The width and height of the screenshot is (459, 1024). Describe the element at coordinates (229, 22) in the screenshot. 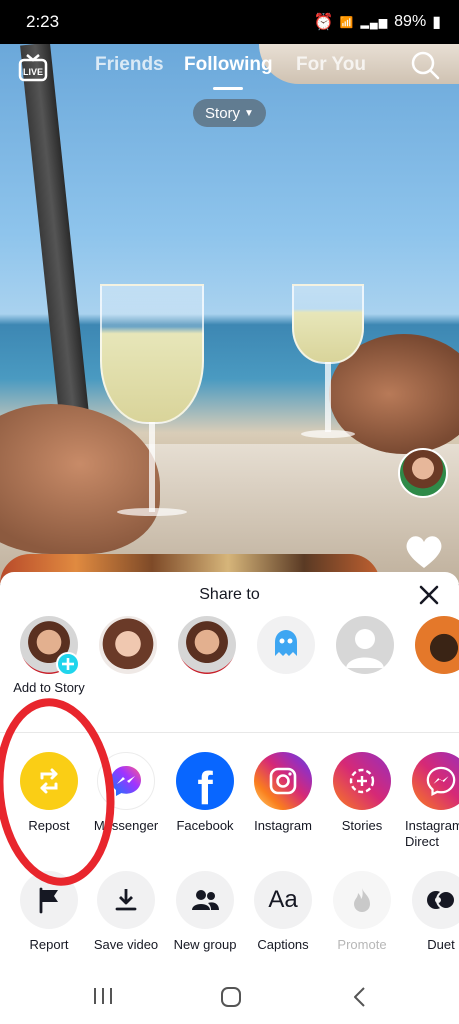

I see `status-bar: 2:23 ⏰ 📶 ▂▄▆ 89% ▮` at that location.